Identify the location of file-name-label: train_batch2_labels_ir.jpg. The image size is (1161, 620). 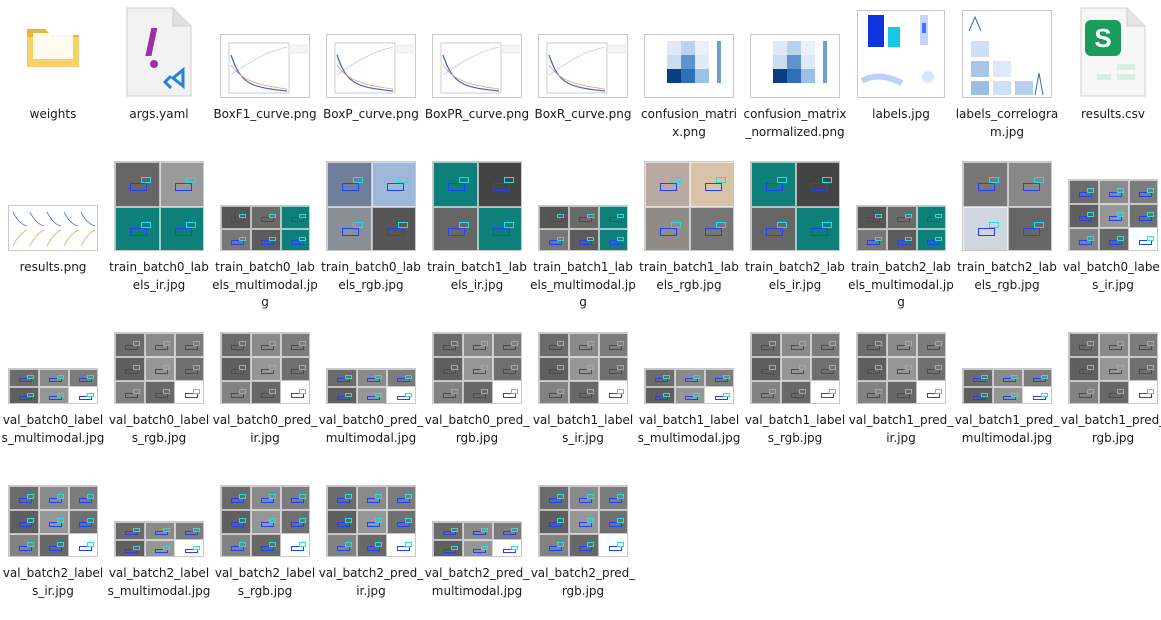
(795, 276).